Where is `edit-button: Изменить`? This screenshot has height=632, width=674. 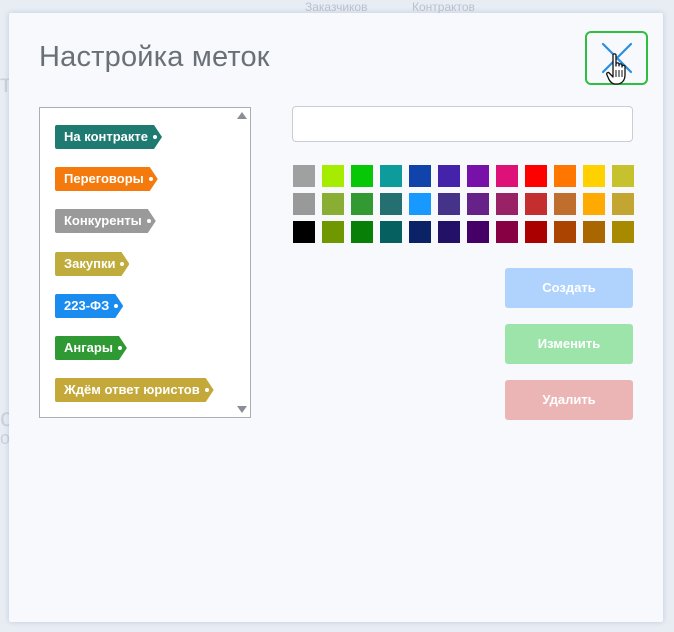
edit-button: Изменить is located at coordinates (569, 344).